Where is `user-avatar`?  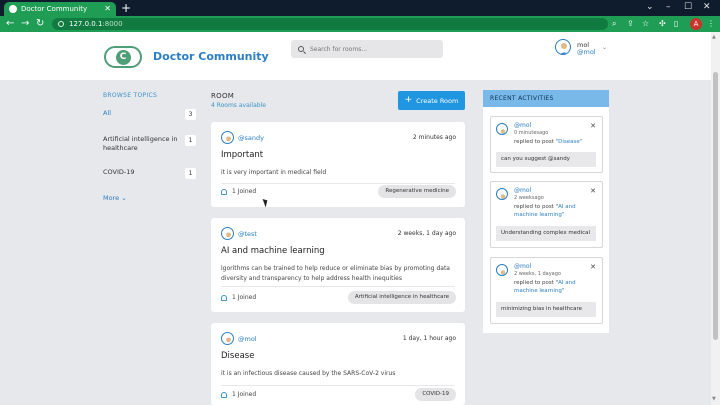 user-avatar is located at coordinates (563, 47).